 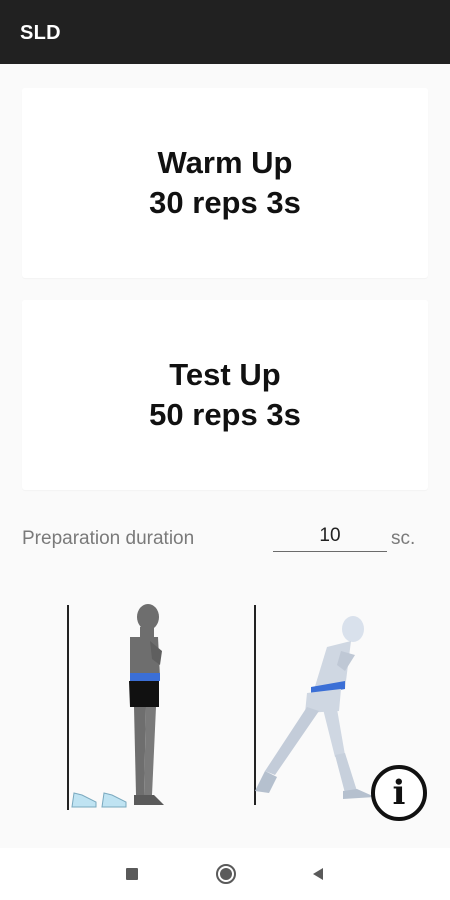 I want to click on system-navigation-bar, so click(x=225, y=874).